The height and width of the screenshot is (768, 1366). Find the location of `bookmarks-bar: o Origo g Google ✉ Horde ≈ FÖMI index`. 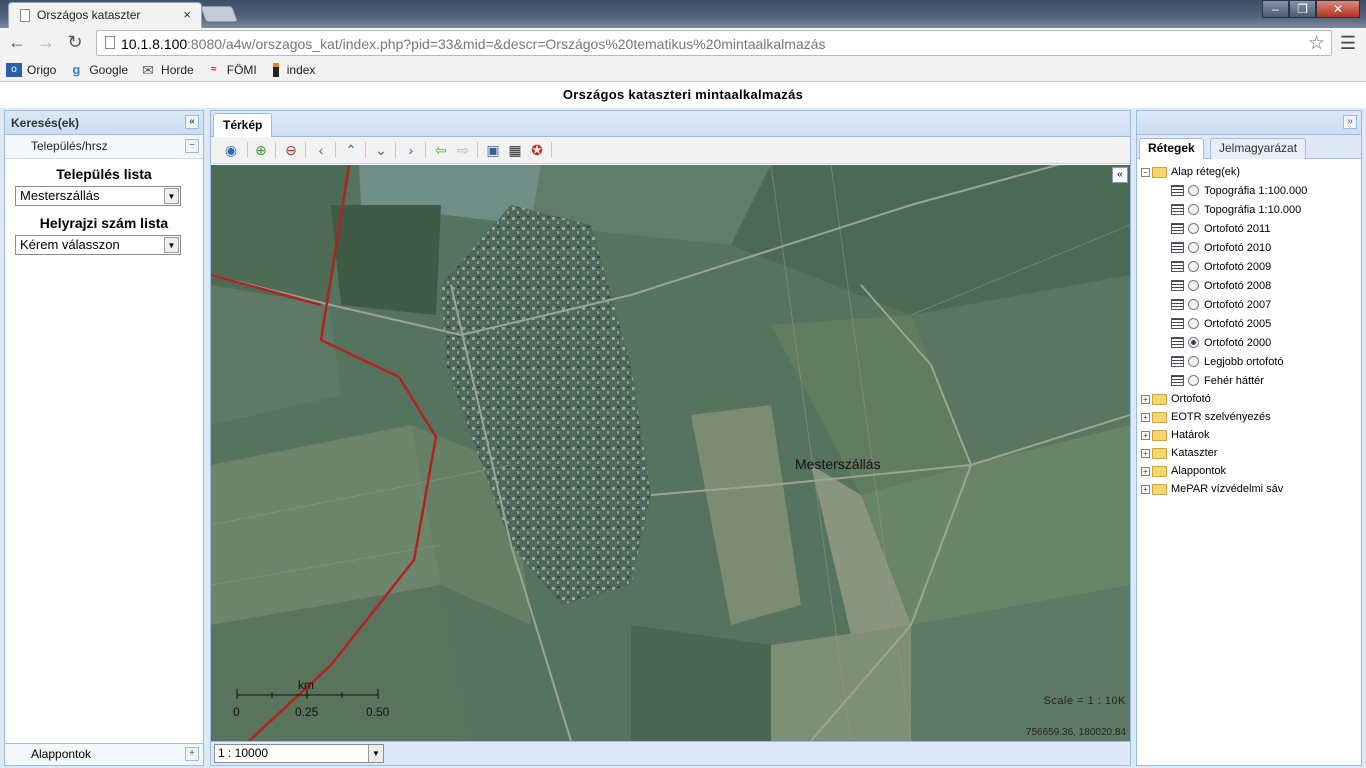

bookmarks-bar: o Origo g Google ✉ Horde ≈ FÖMI index is located at coordinates (683, 70).